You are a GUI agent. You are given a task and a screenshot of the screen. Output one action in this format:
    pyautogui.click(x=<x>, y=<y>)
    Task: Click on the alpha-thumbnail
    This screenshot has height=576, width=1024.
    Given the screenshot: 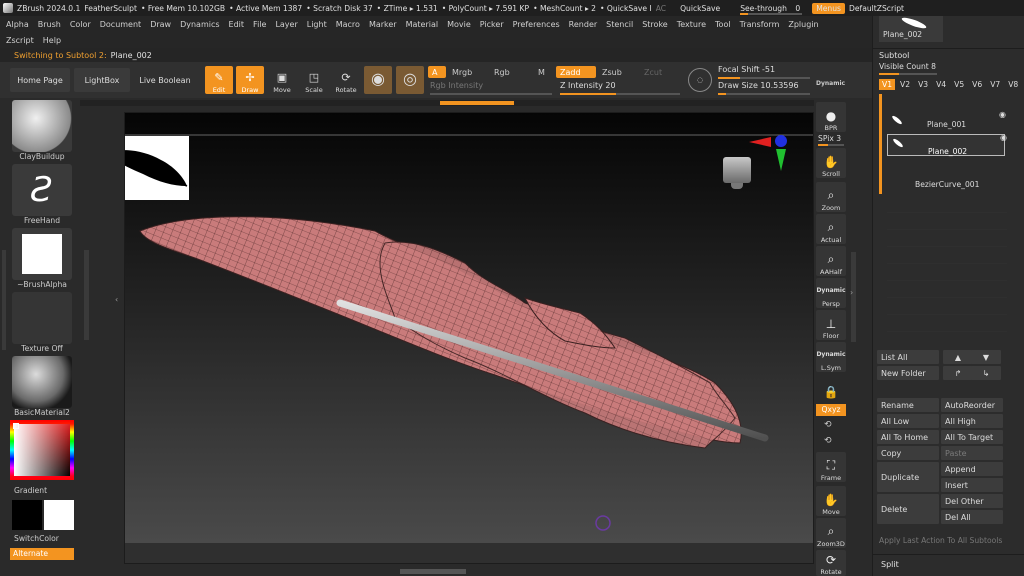 What is the action you would take?
    pyautogui.click(x=42, y=254)
    